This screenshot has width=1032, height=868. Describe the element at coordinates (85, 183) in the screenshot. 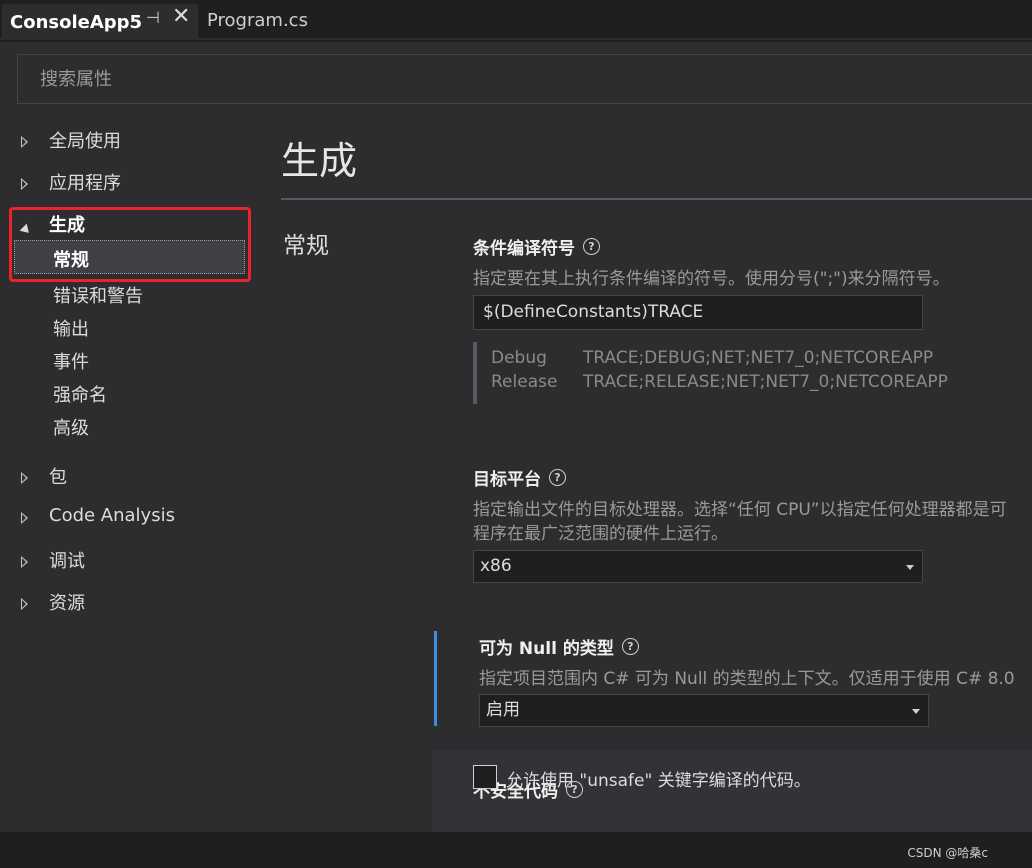

I see `sidebar-item-label: 应用程序` at that location.